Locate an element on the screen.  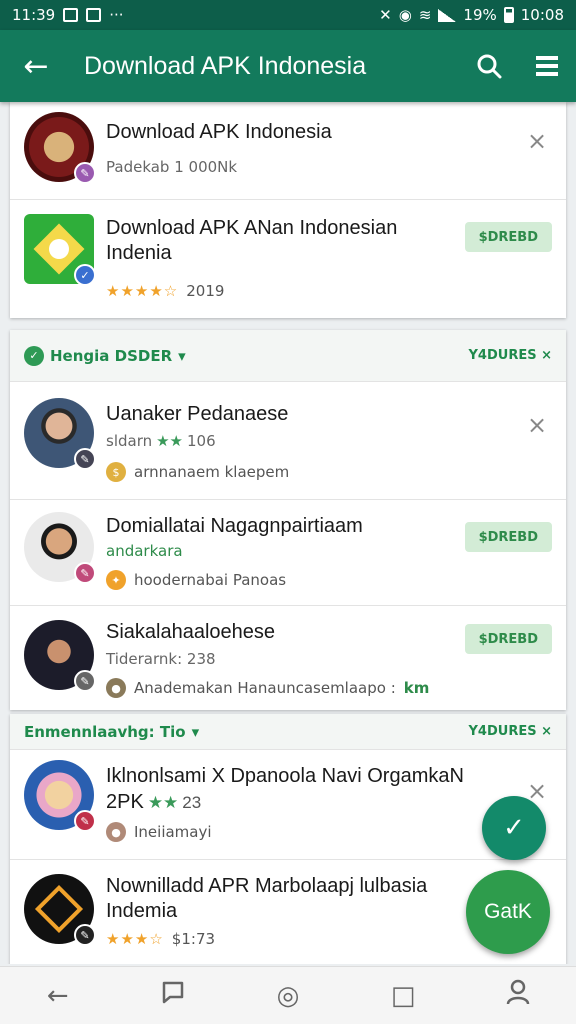
item-title: Download APK ANan Indonesian Indenia is located at coordinates (252, 240).